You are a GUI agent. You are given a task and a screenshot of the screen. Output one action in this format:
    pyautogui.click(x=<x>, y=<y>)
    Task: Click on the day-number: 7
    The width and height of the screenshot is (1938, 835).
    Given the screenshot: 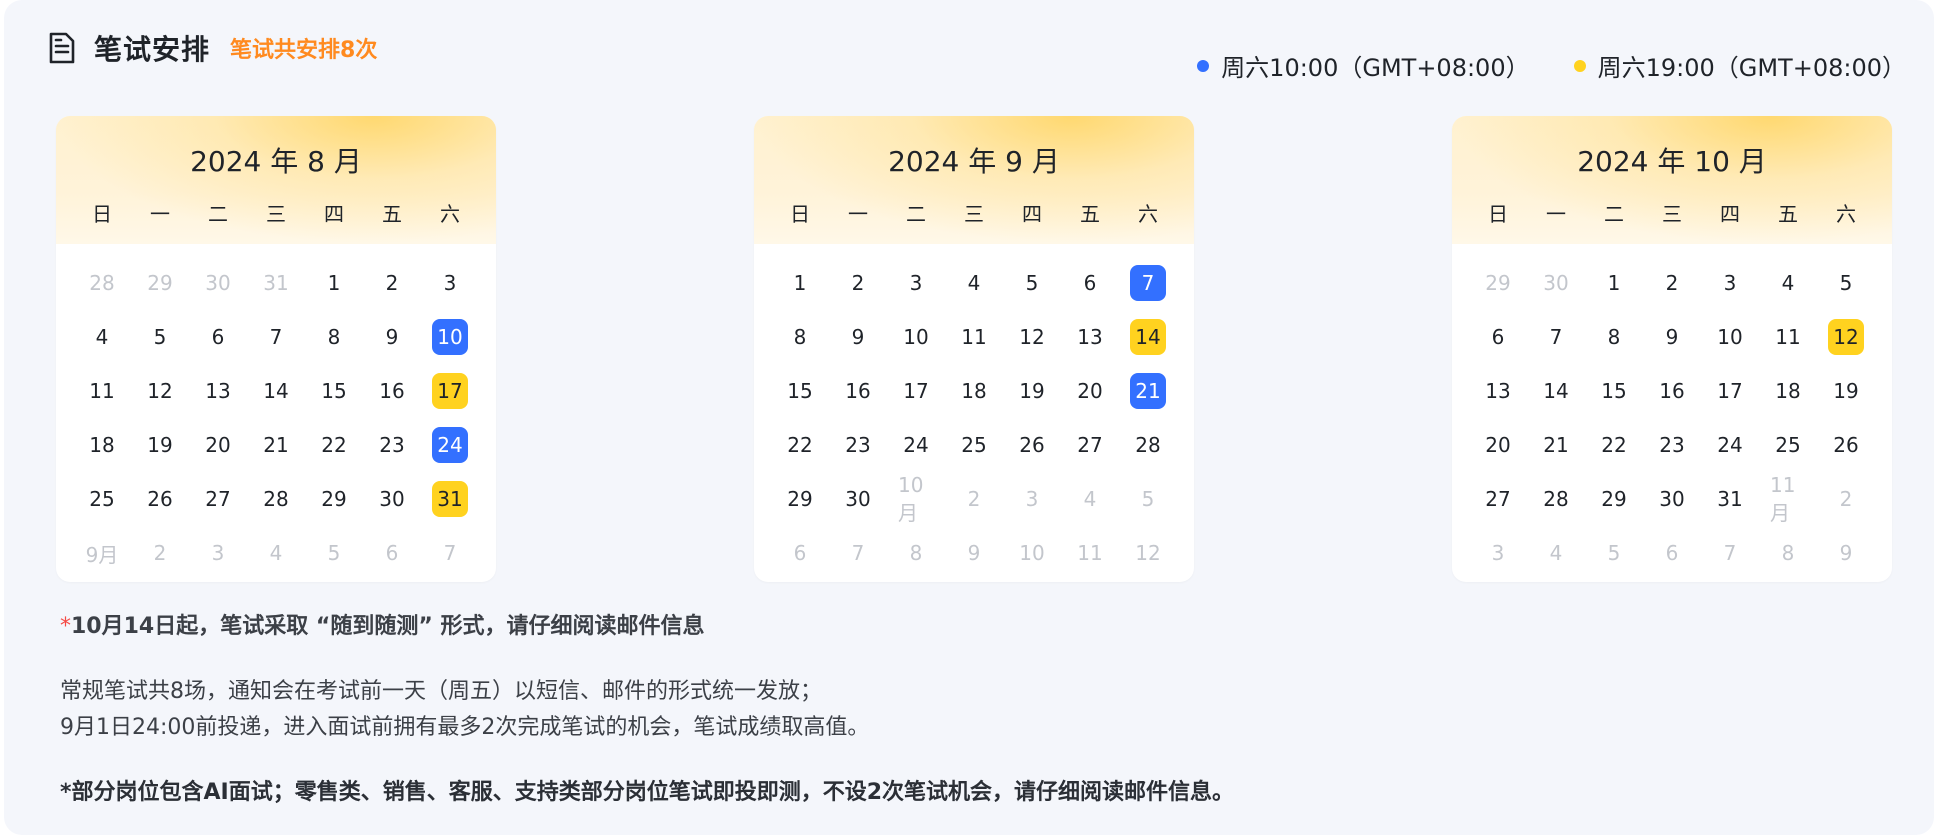 What is the action you would take?
    pyautogui.click(x=1556, y=337)
    